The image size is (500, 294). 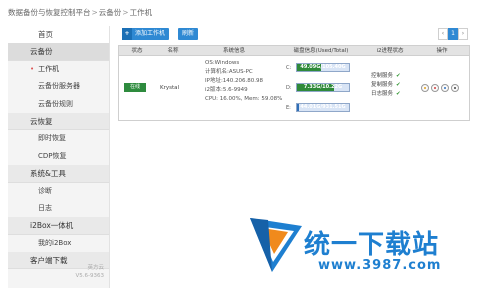 What do you see at coordinates (58, 138) in the screenshot?
I see `sidebar-item-instant-restore: 即时恢复` at bounding box center [58, 138].